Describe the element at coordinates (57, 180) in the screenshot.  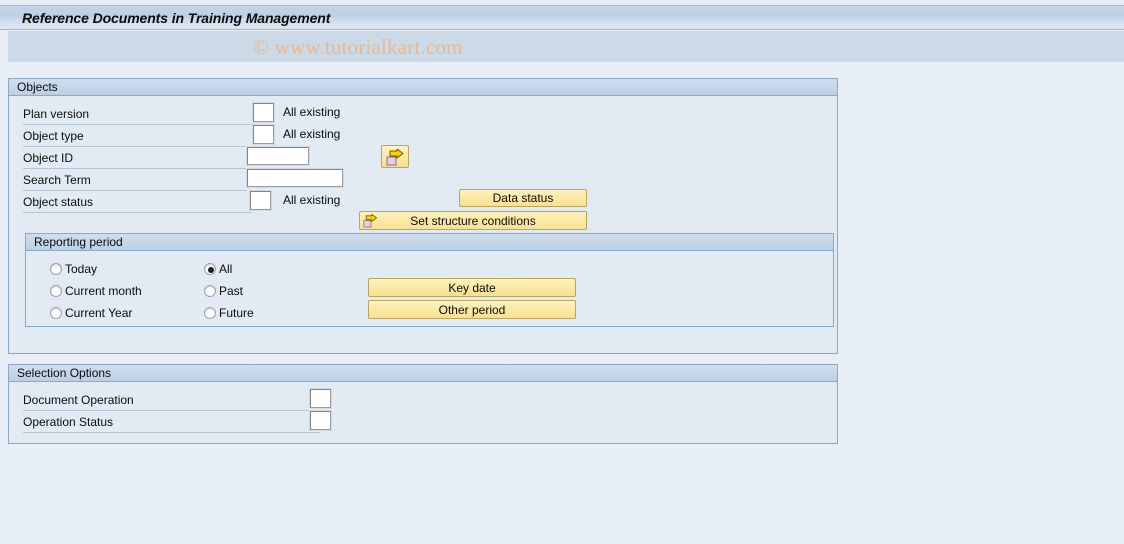
I see `search-term-label: Search Term` at that location.